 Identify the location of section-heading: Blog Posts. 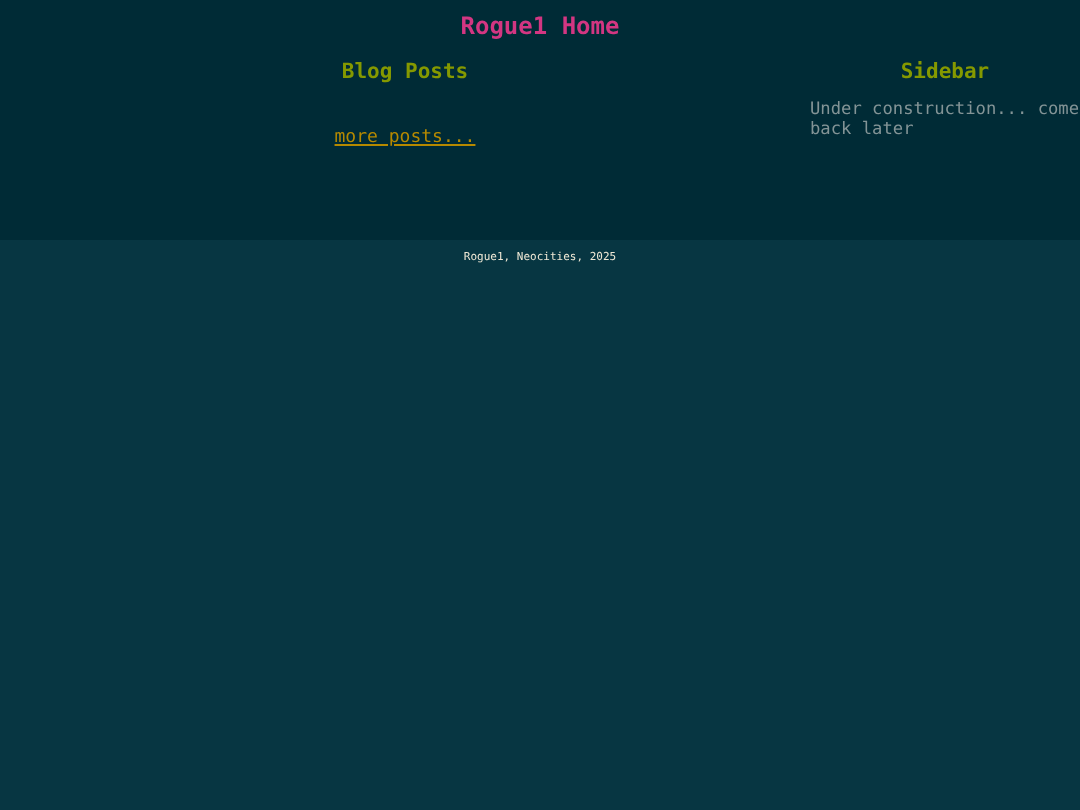
(405, 73).